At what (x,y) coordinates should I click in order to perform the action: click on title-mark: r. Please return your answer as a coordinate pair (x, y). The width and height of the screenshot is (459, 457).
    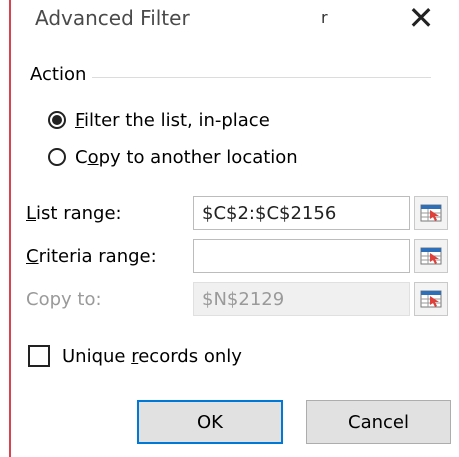
    Looking at the image, I should click on (324, 17).